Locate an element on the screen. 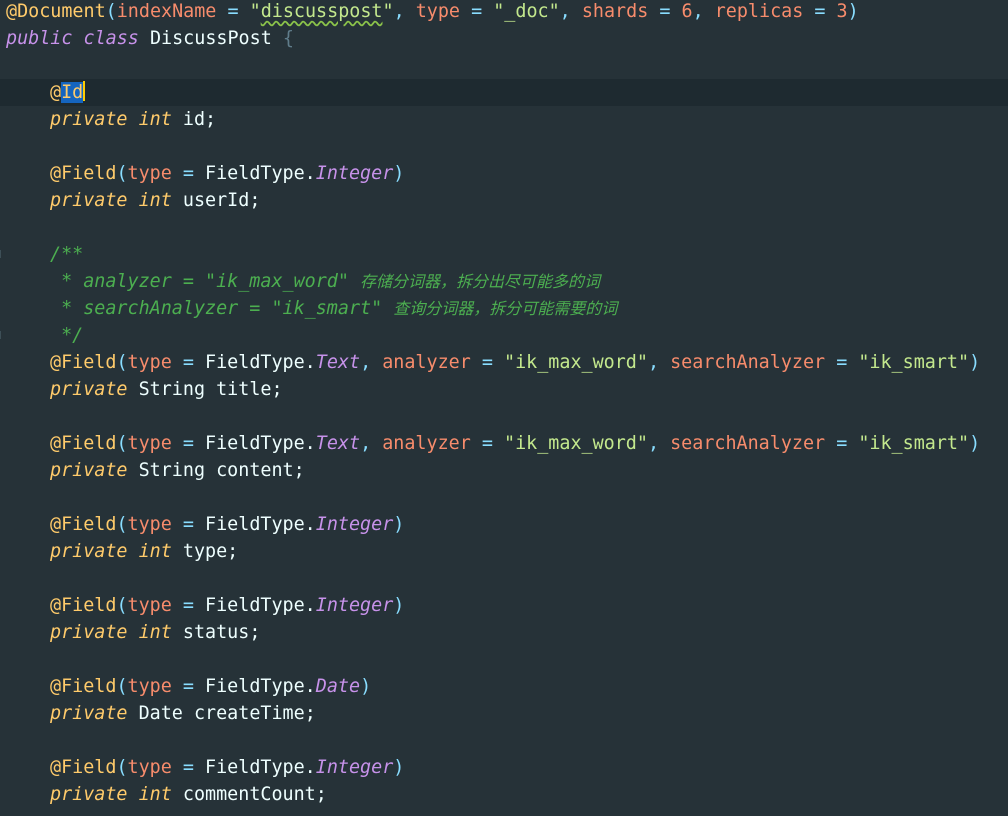 This screenshot has height=816, width=1008. code-line-comment-open: /** is located at coordinates (507, 254).